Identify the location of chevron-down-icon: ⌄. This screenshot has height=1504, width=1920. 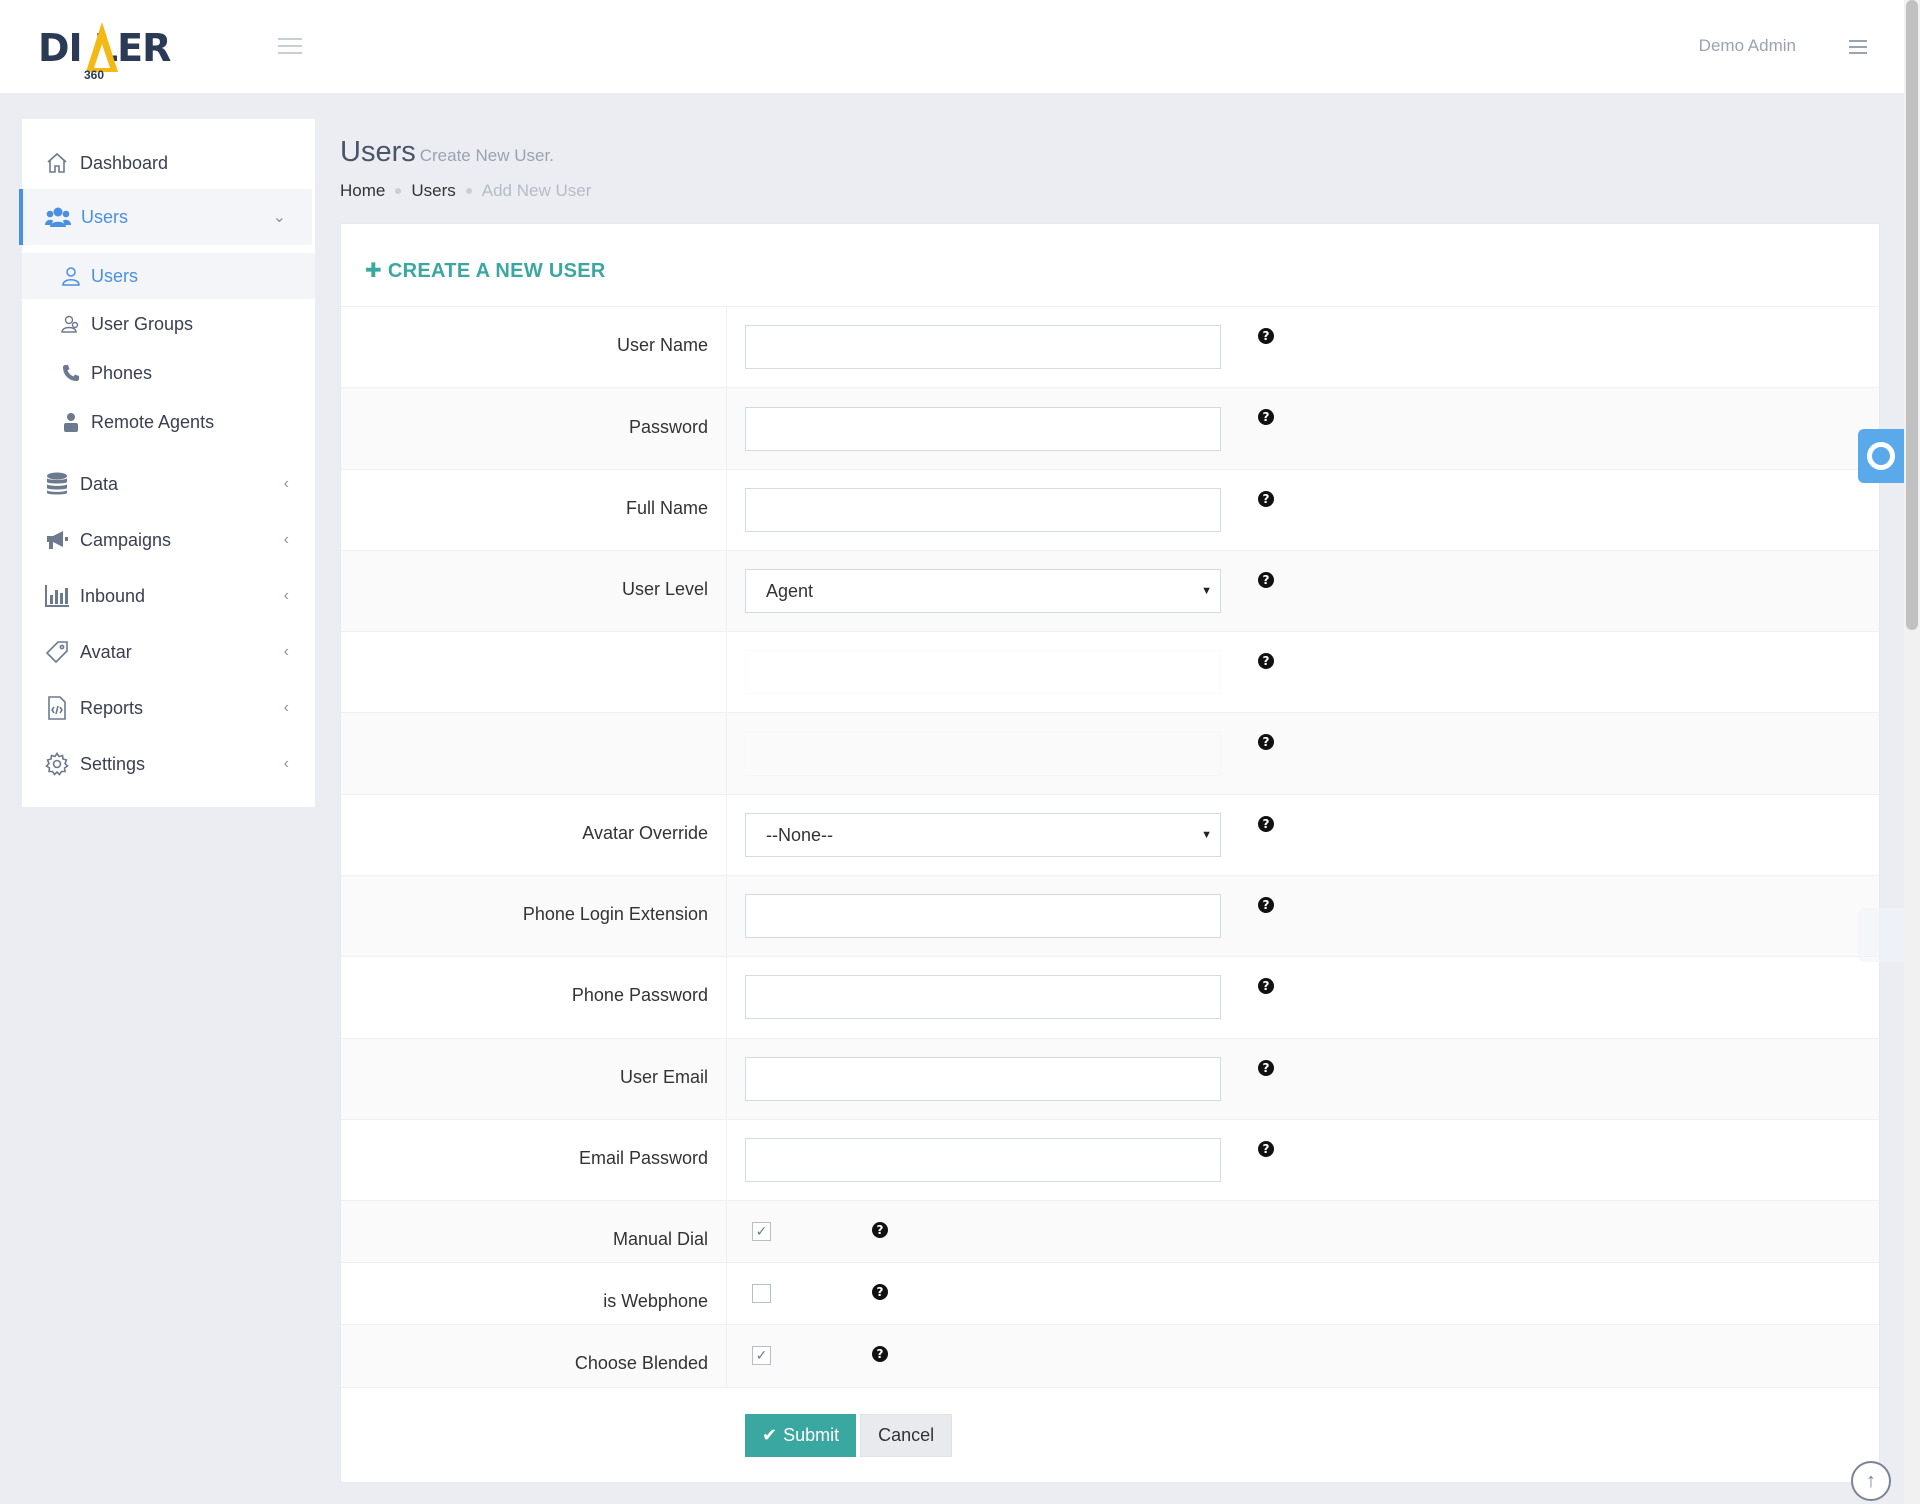
(279, 217).